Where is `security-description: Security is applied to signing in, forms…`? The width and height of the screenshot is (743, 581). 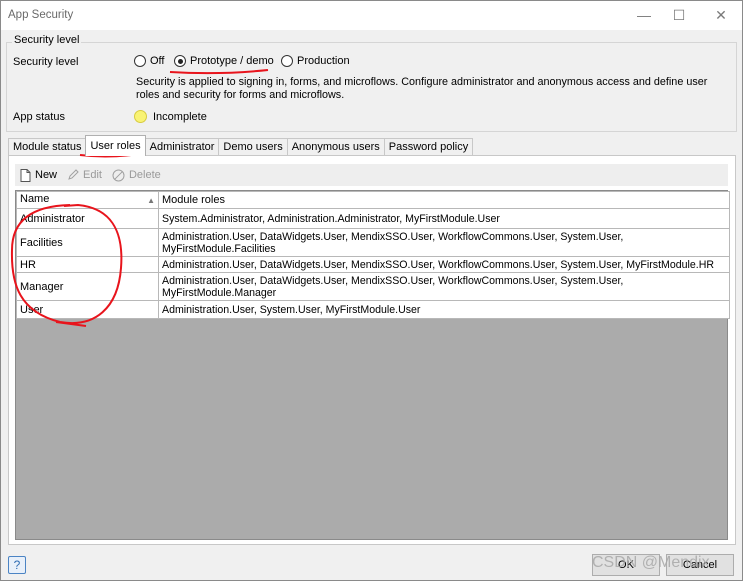
security-description: Security is applied to signing in, forms… is located at coordinates (422, 88).